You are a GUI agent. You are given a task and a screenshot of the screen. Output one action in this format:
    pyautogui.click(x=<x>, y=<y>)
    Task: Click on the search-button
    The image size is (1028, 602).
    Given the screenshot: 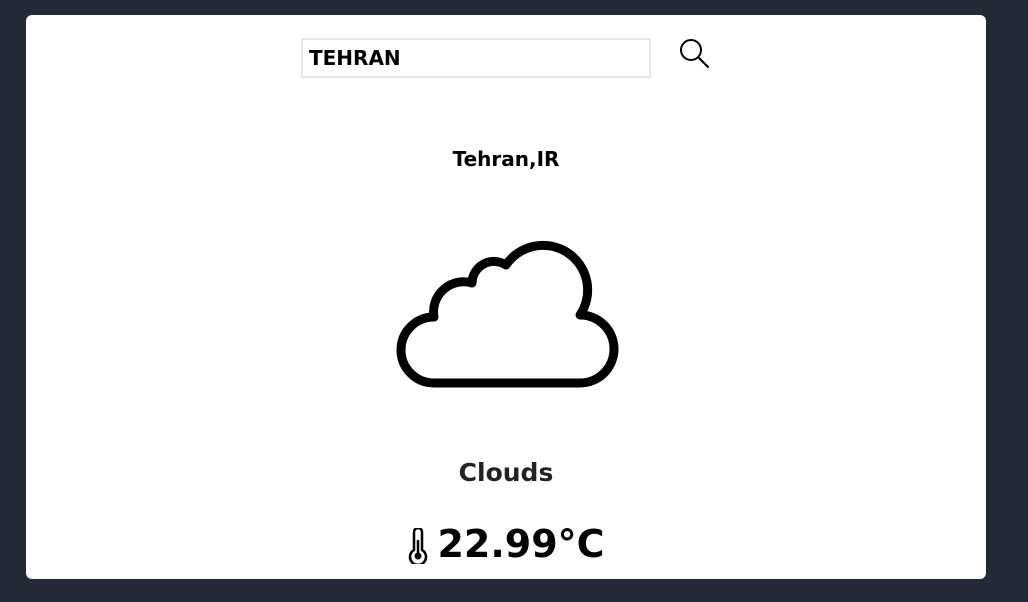 What is the action you would take?
    pyautogui.click(x=694, y=54)
    